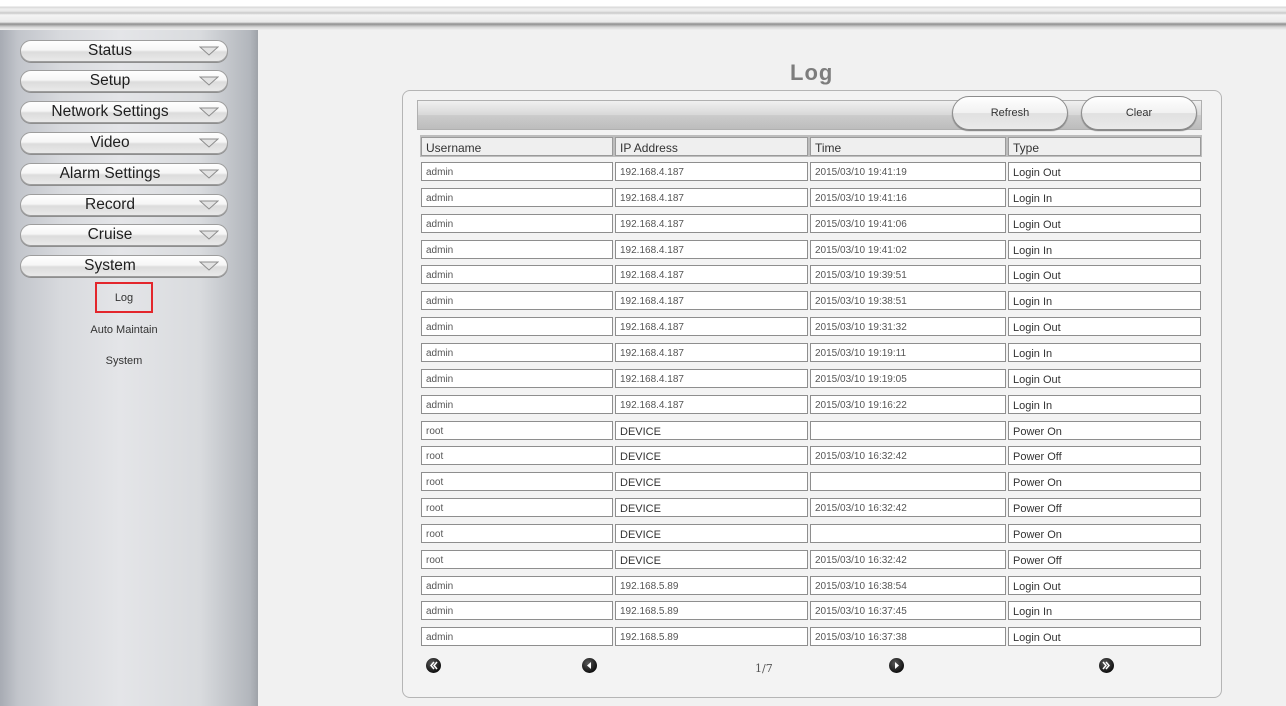 This screenshot has width=1286, height=706. What do you see at coordinates (908, 249) in the screenshot?
I see `cell-time: 2015/03/10 19:41:02` at bounding box center [908, 249].